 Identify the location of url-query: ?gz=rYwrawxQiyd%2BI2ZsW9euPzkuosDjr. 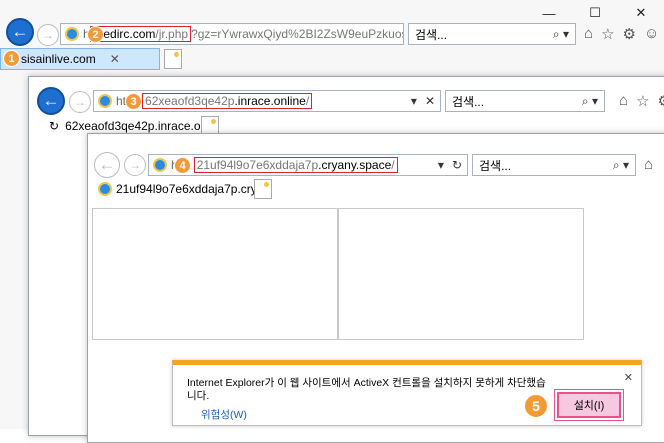
(297, 34).